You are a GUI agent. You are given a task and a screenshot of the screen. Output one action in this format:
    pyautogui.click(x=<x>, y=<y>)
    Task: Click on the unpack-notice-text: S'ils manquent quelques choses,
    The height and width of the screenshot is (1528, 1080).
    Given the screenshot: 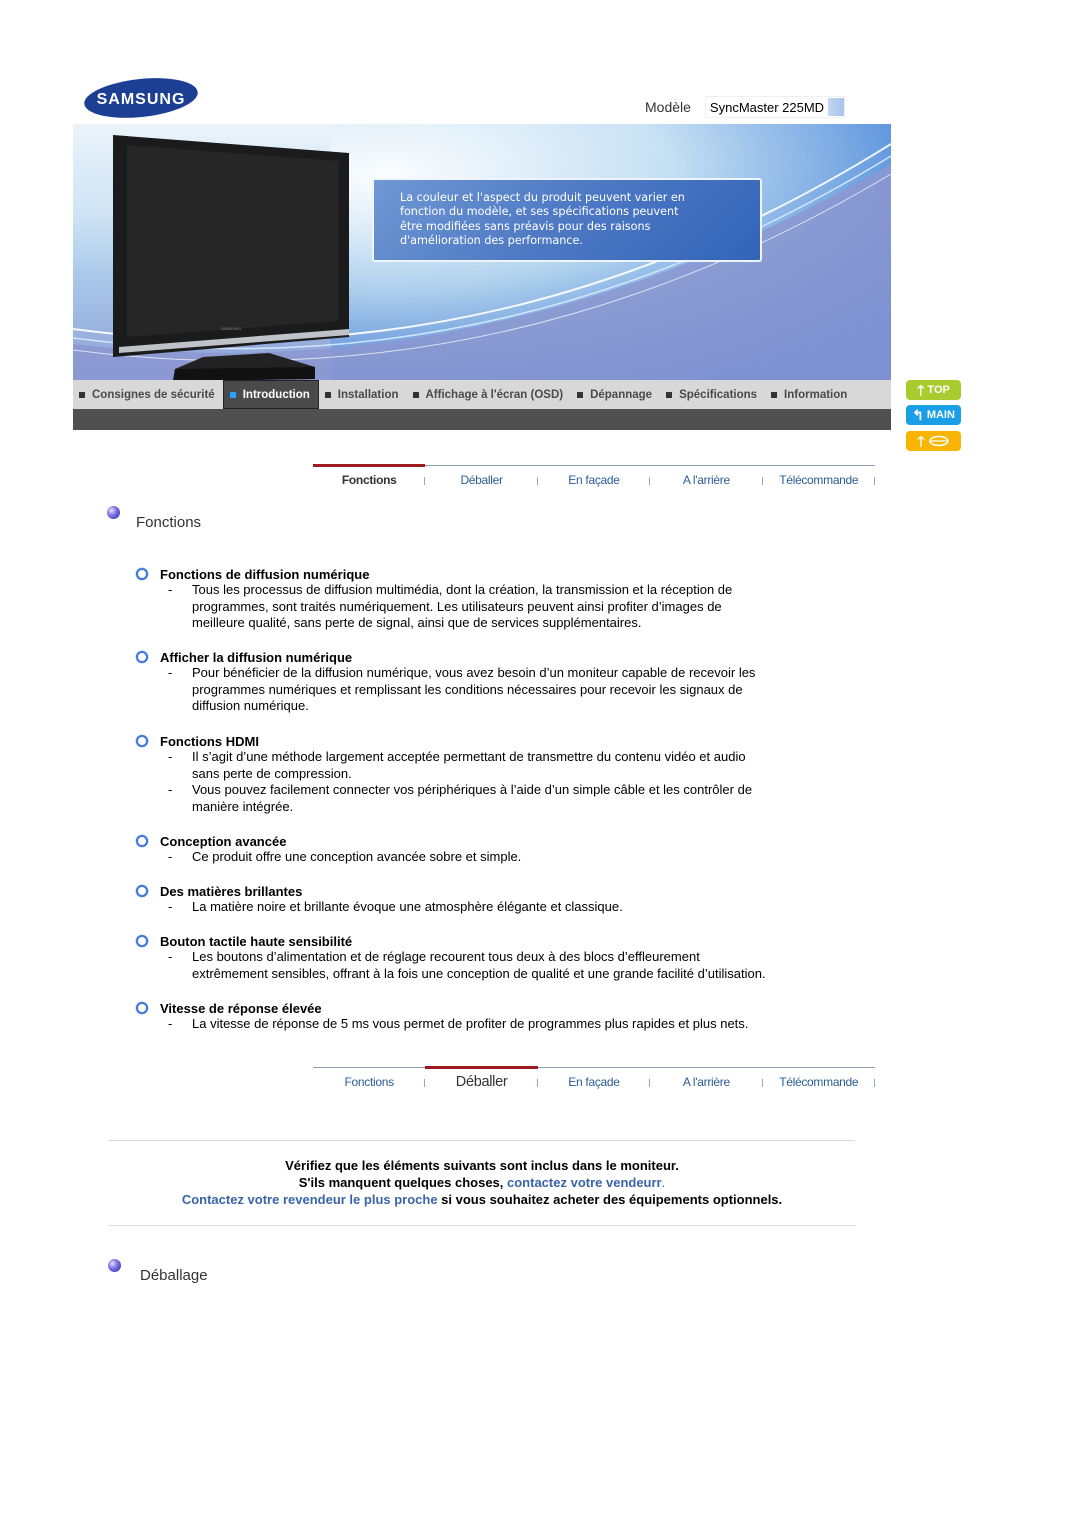 What is the action you would take?
    pyautogui.click(x=403, y=1182)
    